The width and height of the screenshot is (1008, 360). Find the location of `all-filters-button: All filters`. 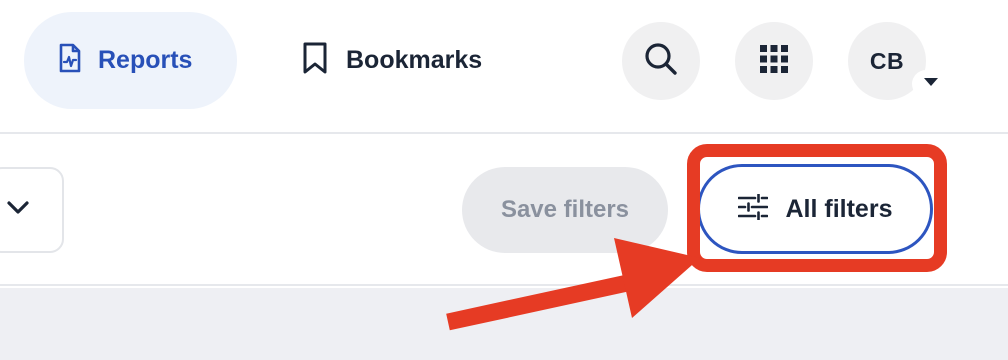

all-filters-button: All filters is located at coordinates (815, 209).